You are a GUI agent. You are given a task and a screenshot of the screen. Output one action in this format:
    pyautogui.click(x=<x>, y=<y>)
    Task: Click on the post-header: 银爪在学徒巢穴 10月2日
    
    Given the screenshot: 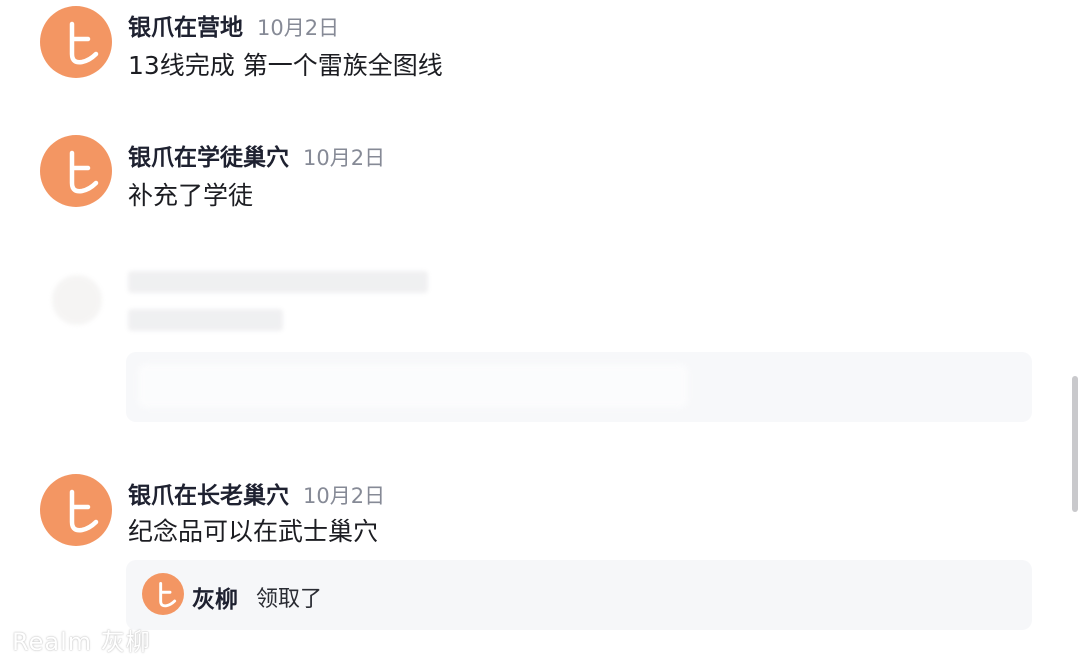 What is the action you would take?
    pyautogui.click(x=256, y=155)
    